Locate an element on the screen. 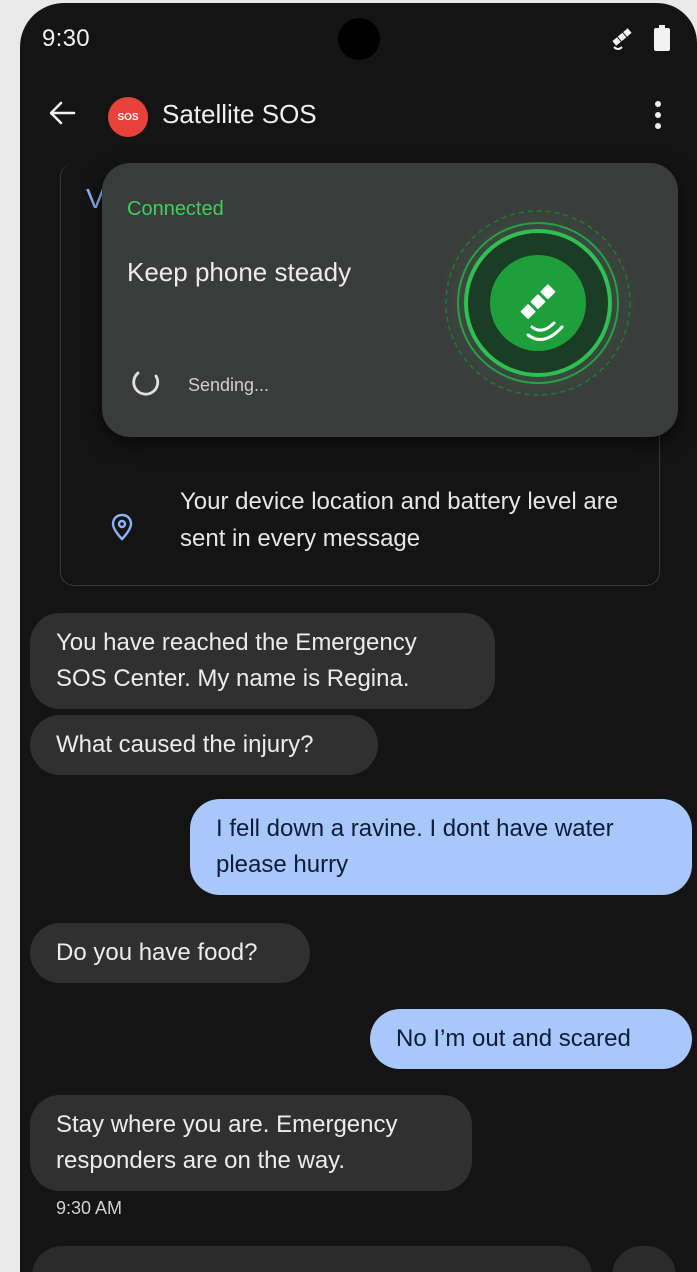 This screenshot has width=697, height=1272. page-title: Satellite SOS is located at coordinates (239, 114).